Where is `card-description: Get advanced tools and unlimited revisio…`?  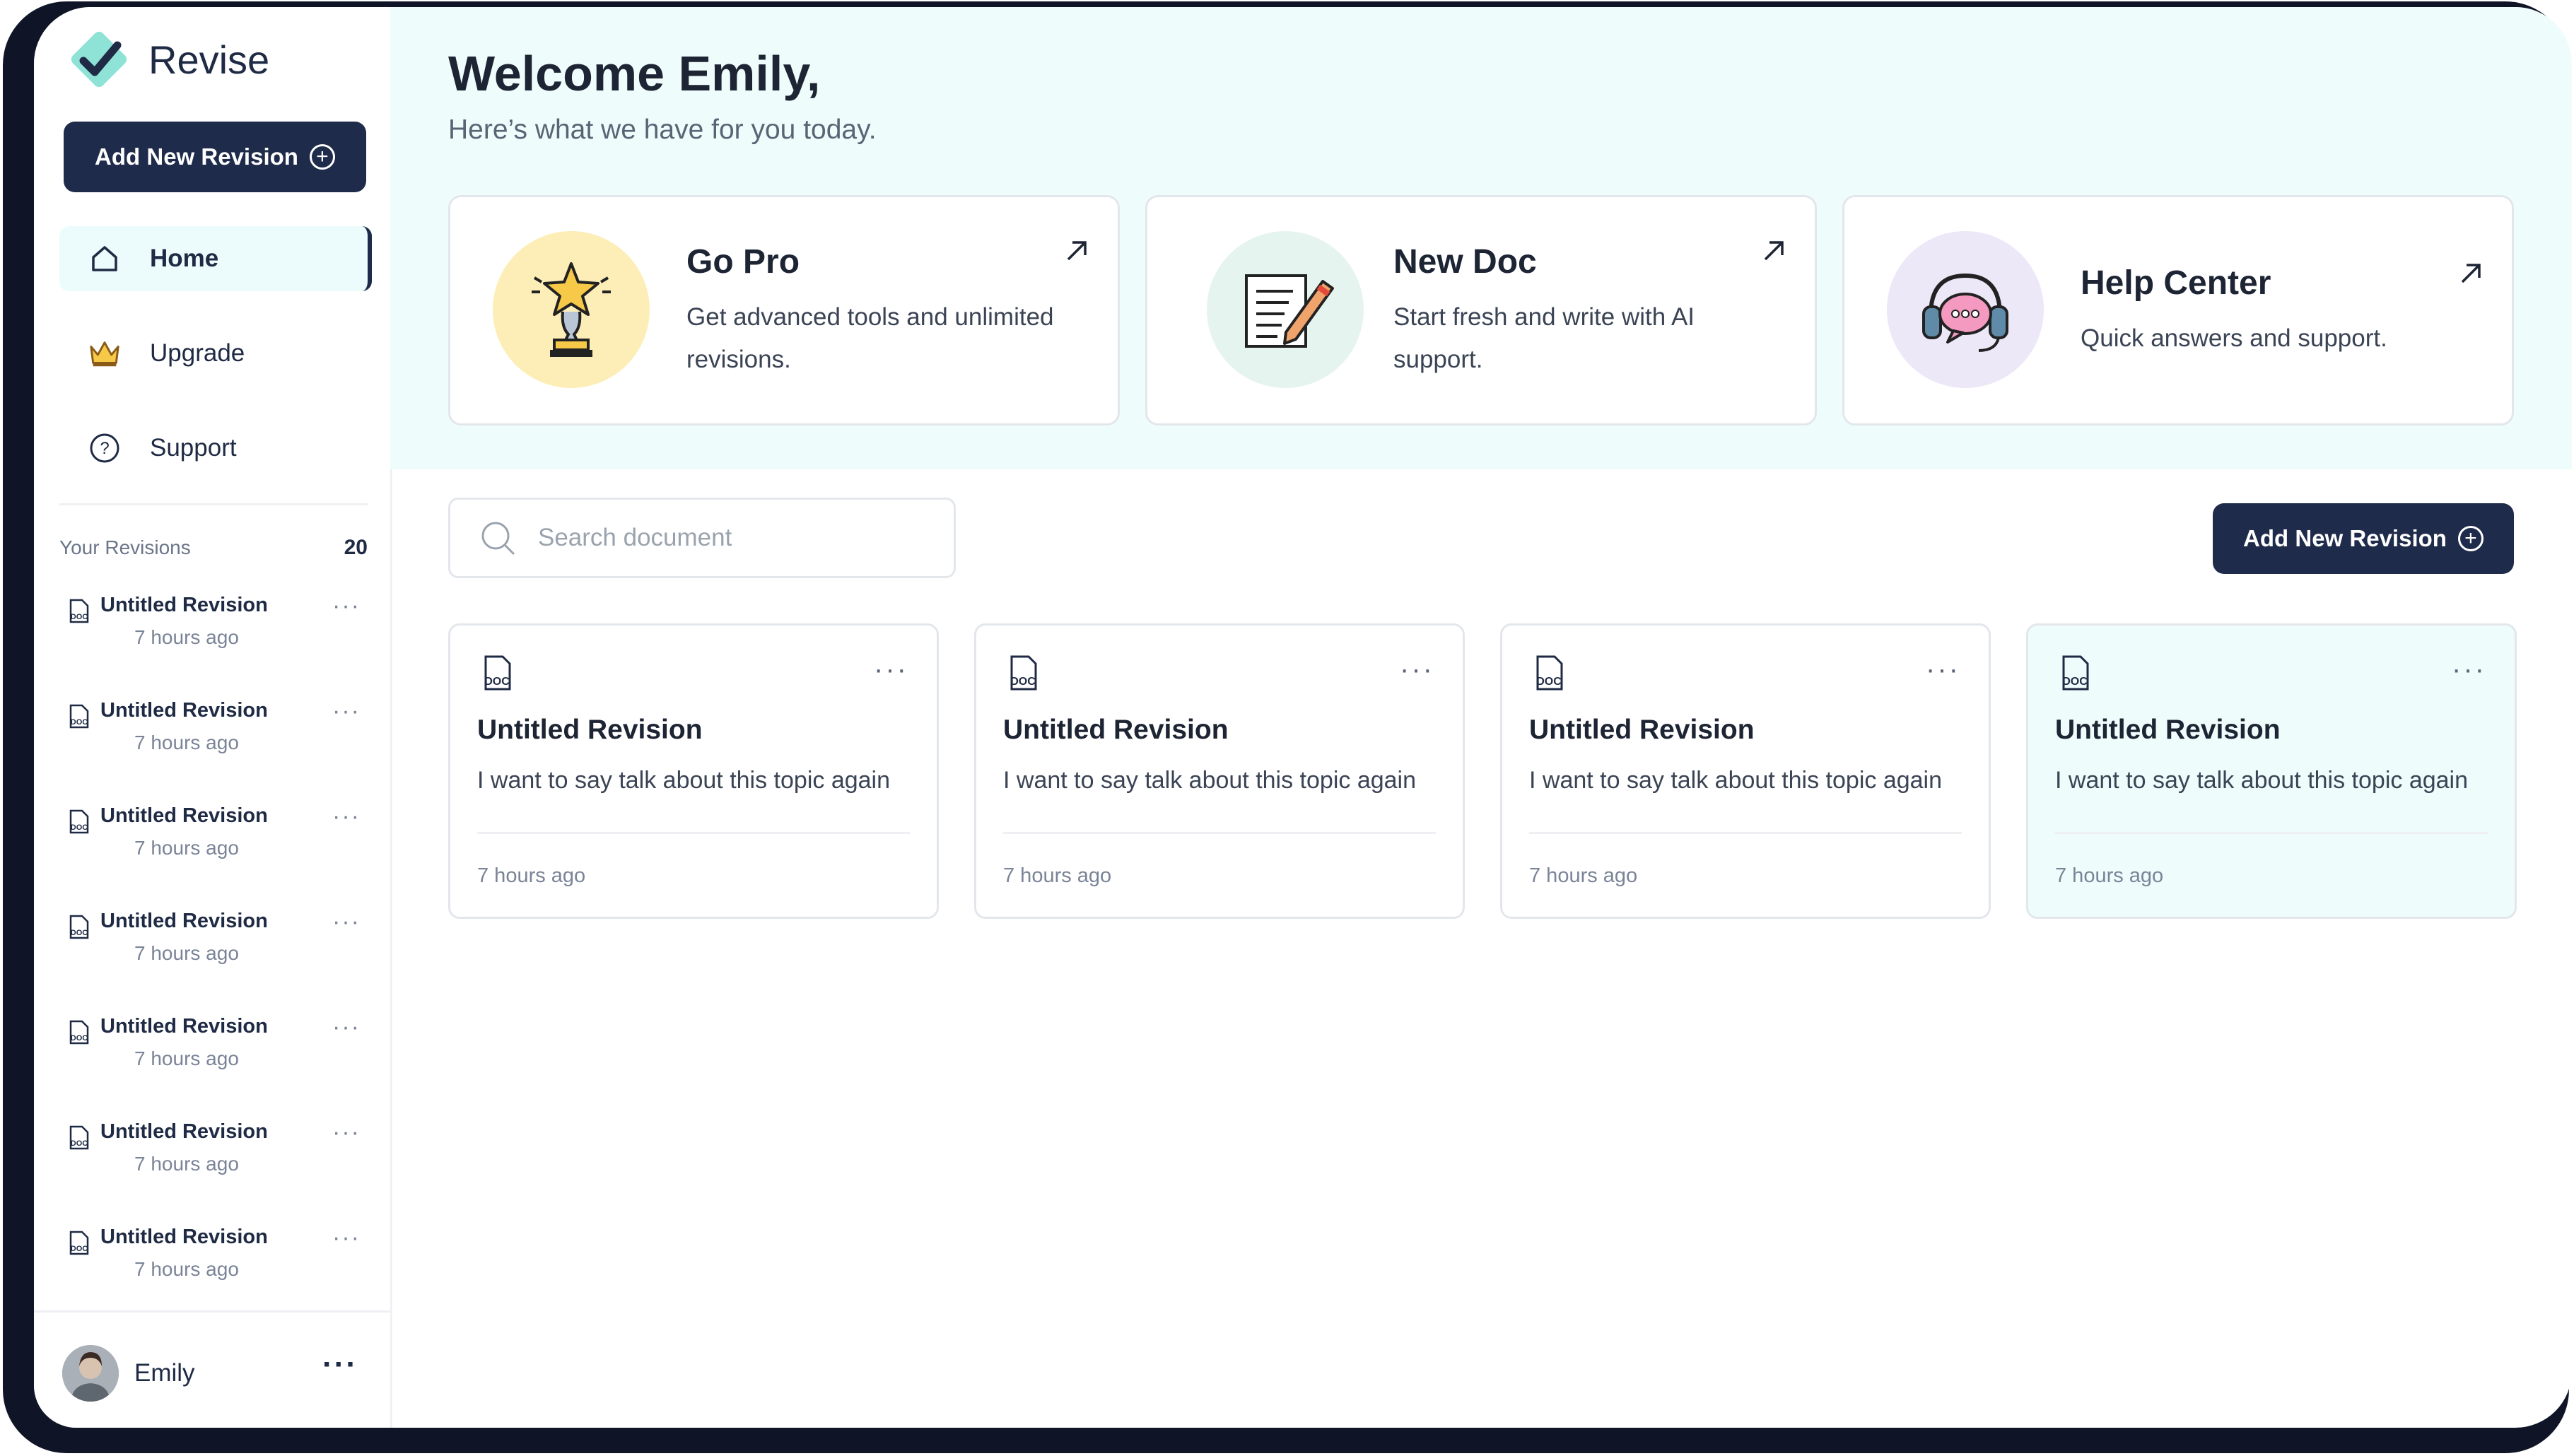
card-description: Get advanced tools and unlimited revisio… is located at coordinates (870, 338).